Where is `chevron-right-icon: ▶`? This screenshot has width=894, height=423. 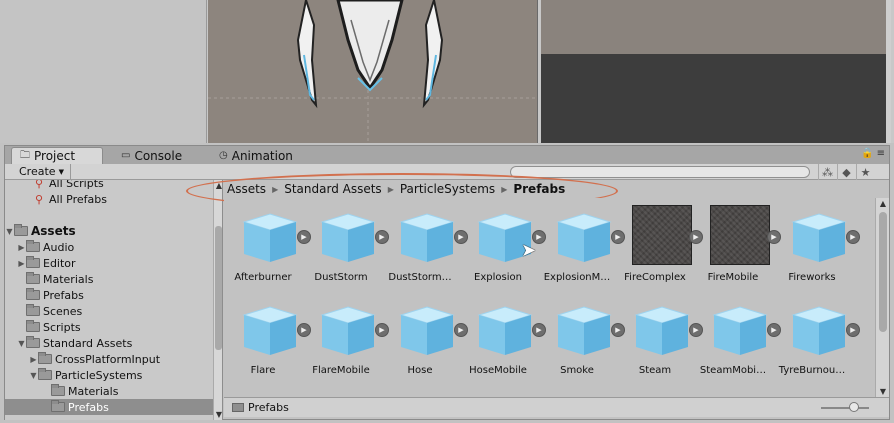
chevron-right-icon: ▶ is located at coordinates (504, 189).